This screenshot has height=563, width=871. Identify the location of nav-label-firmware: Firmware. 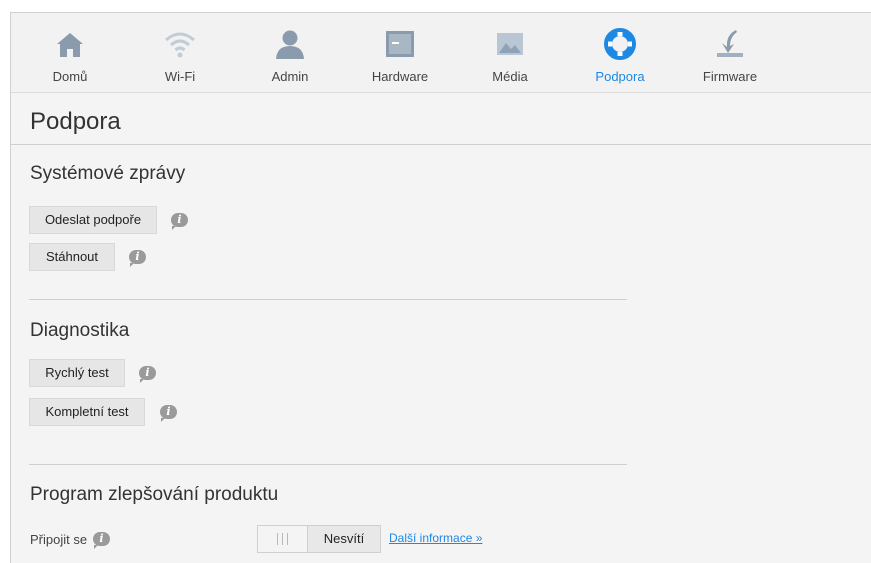
(730, 76).